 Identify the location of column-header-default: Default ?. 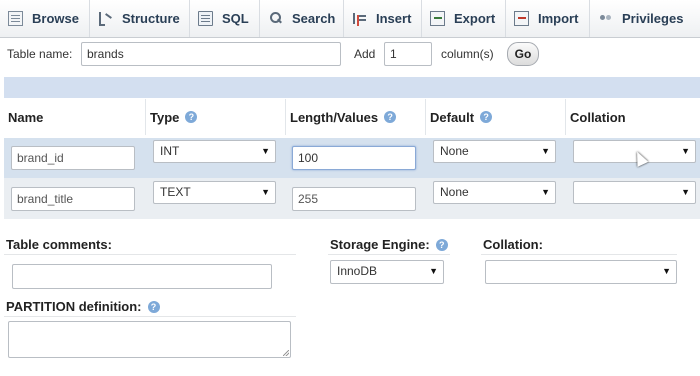
(496, 117).